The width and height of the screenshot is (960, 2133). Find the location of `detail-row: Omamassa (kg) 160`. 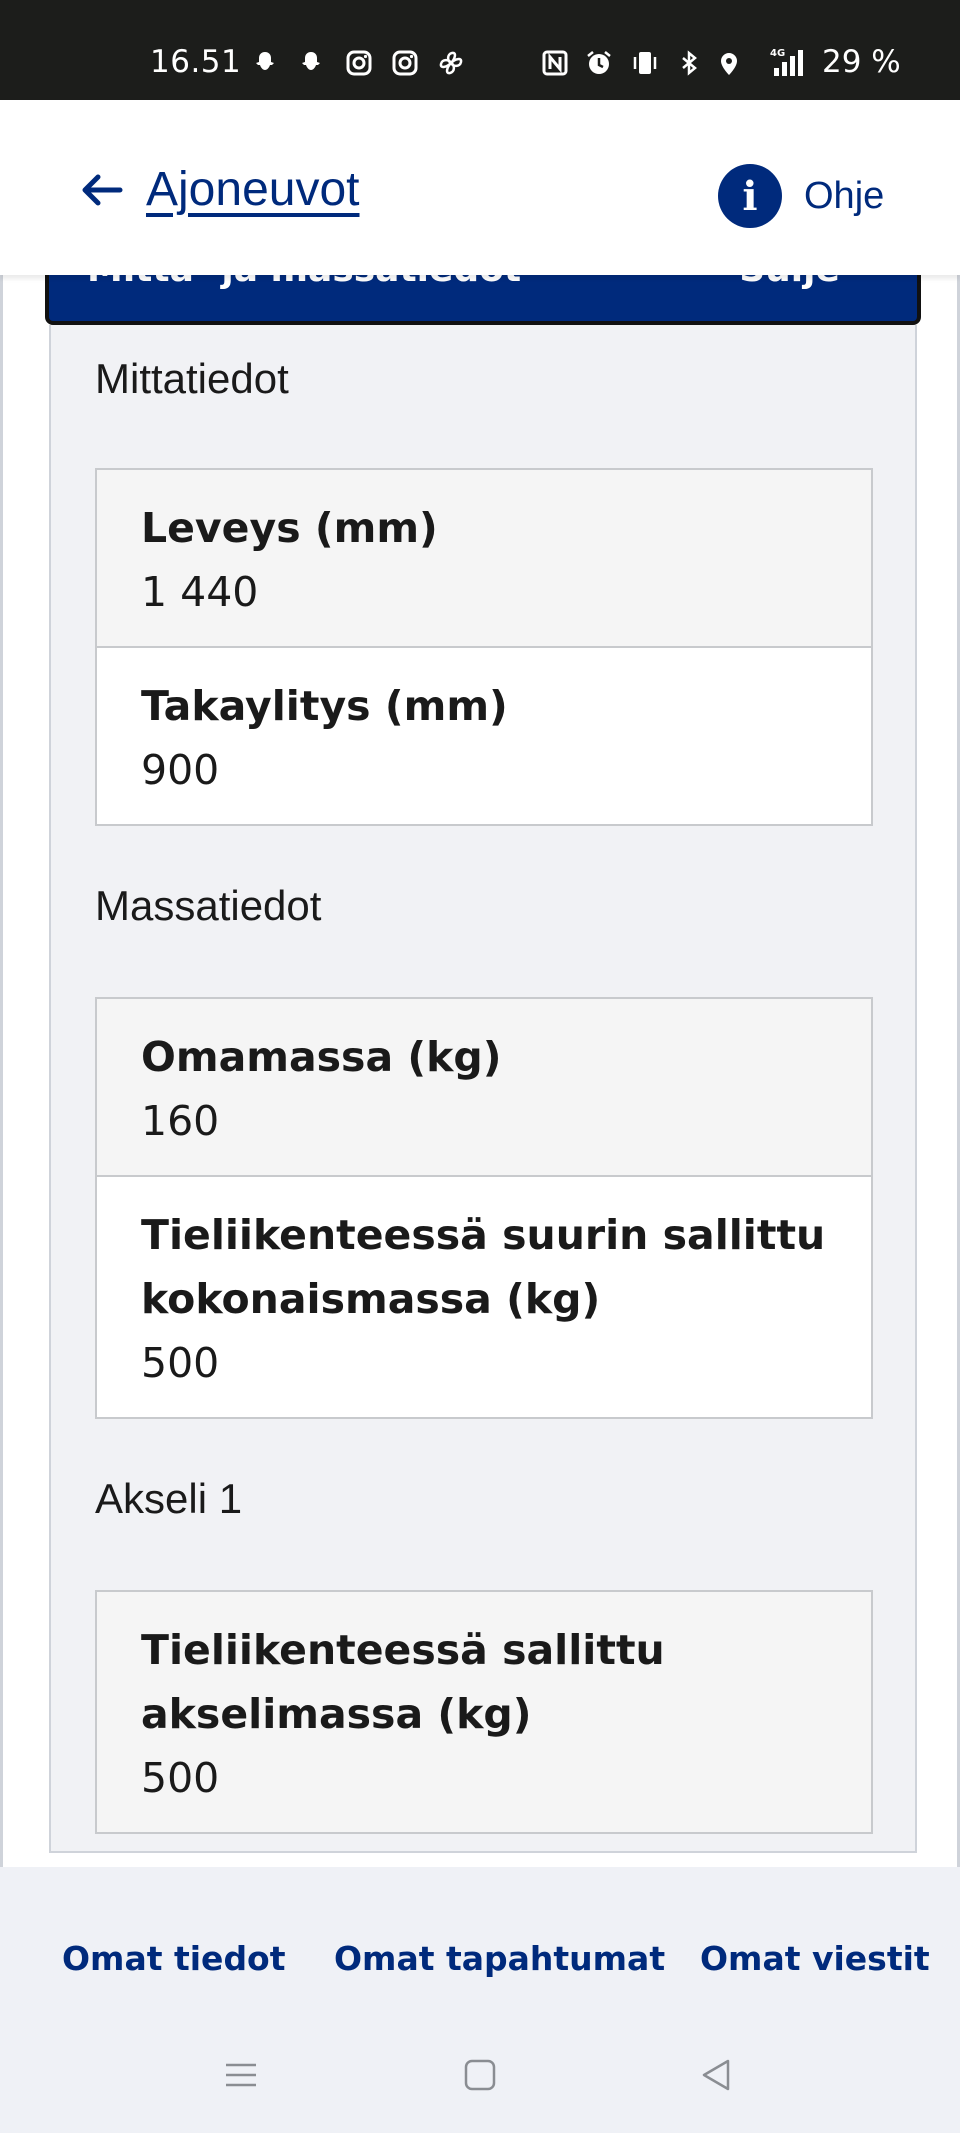

detail-row: Omamassa (kg) 160 is located at coordinates (484, 1087).